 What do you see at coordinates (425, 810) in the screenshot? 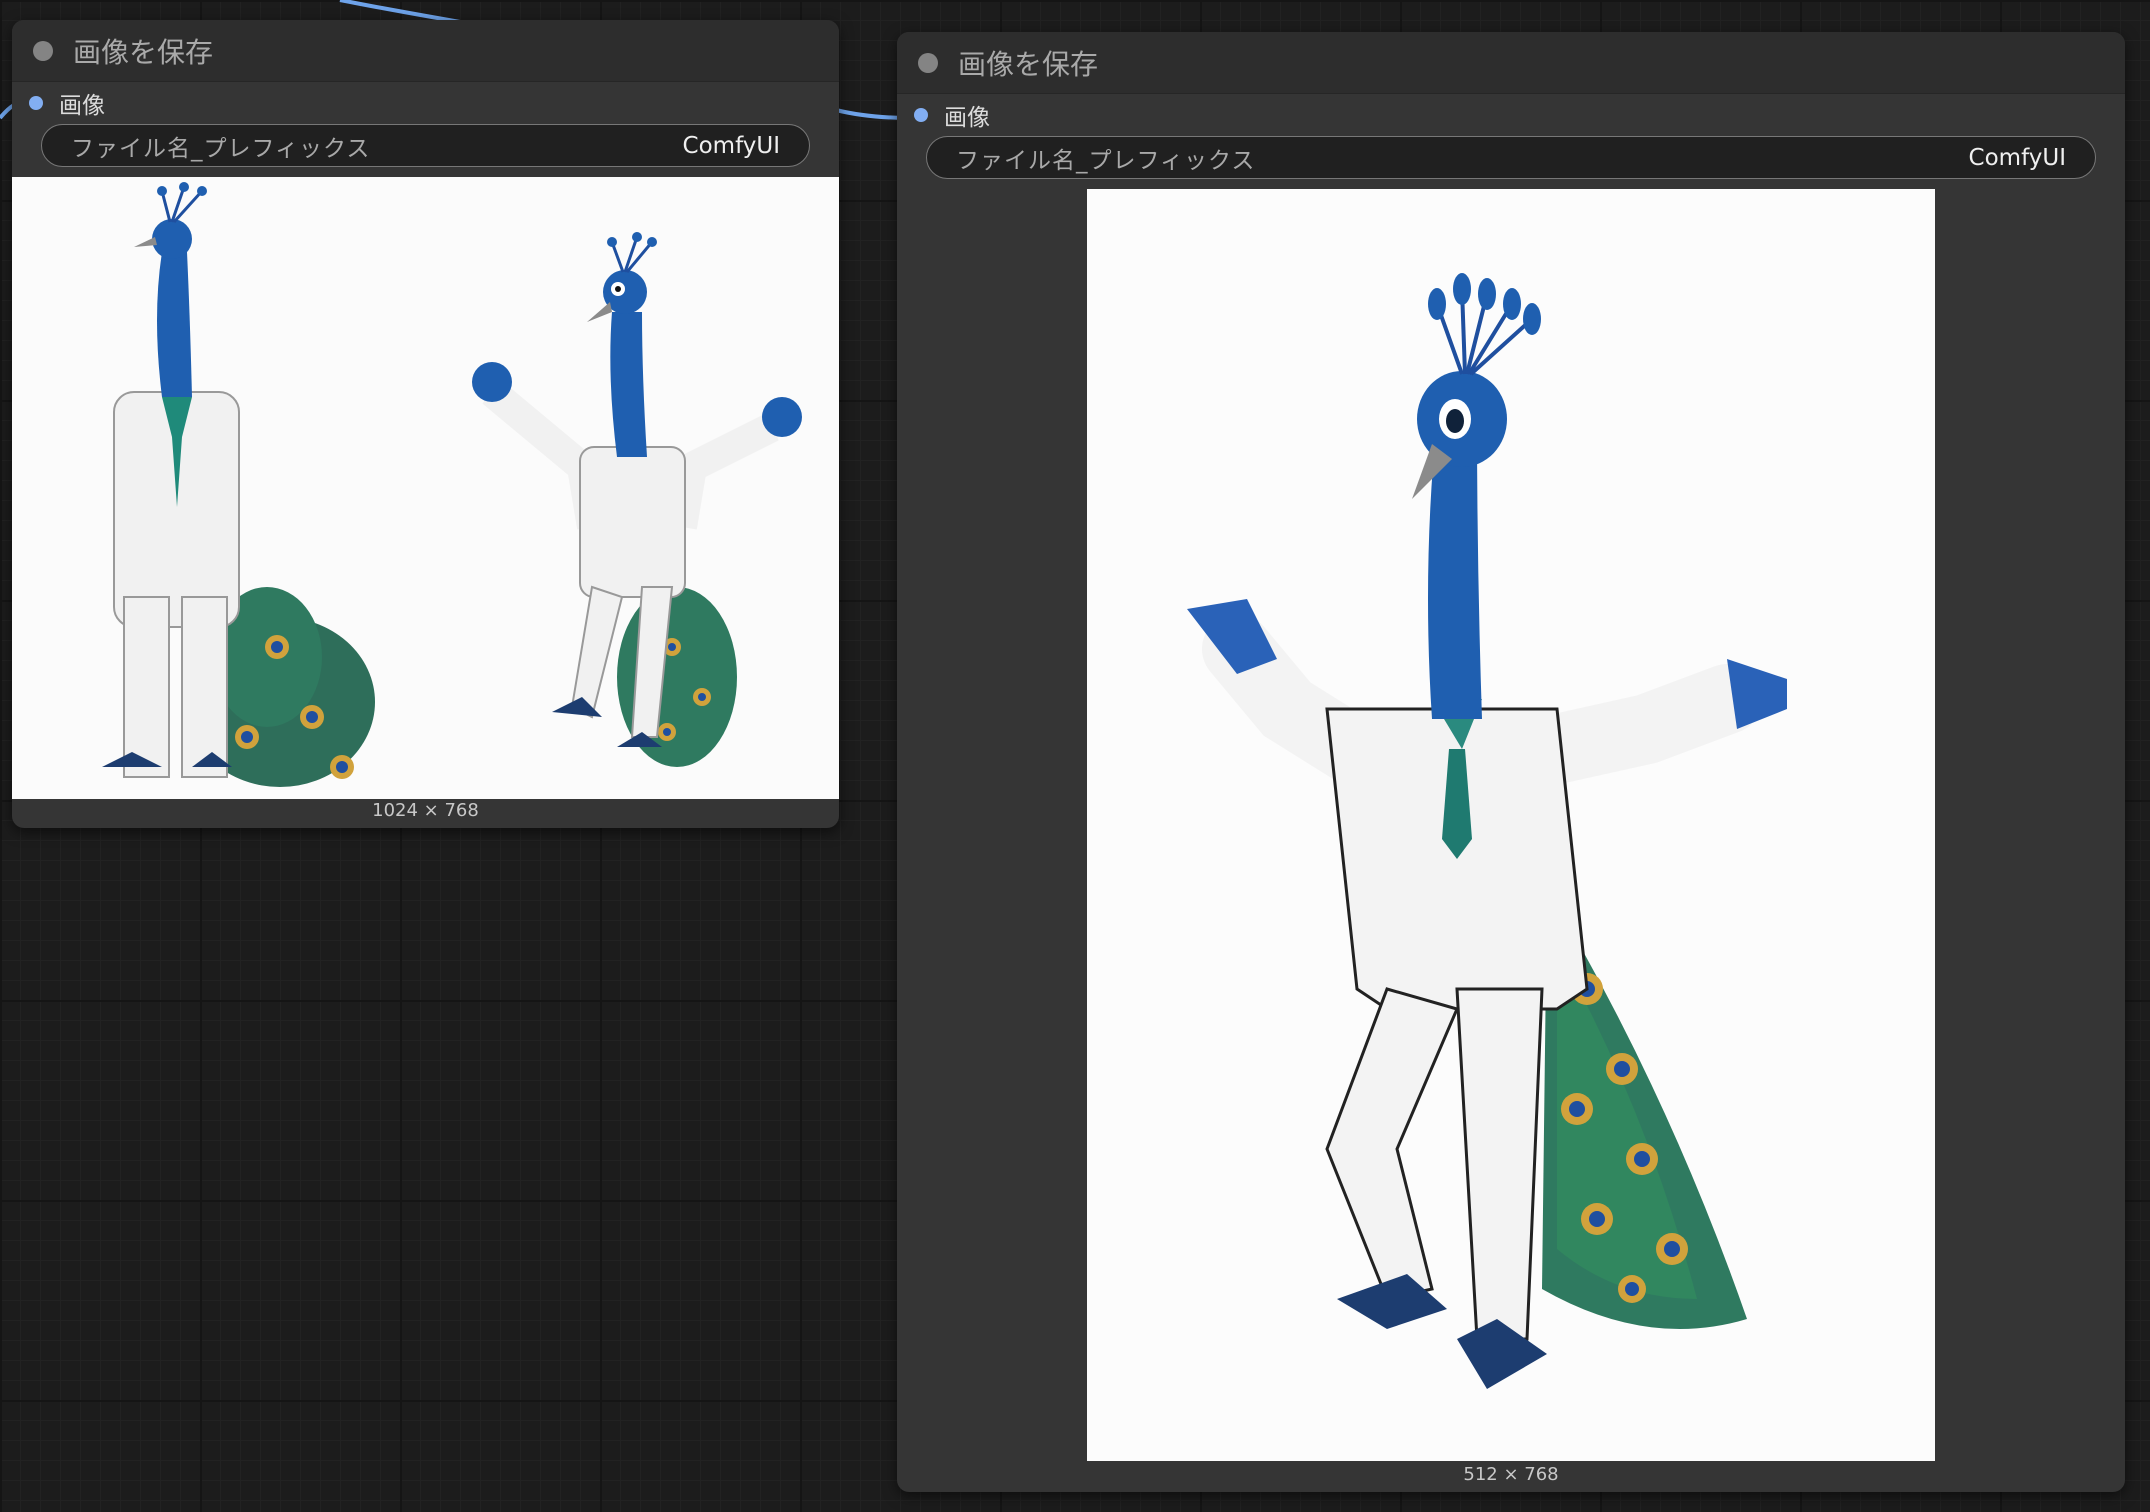
I see `image-dimensions: 1024 × 768` at bounding box center [425, 810].